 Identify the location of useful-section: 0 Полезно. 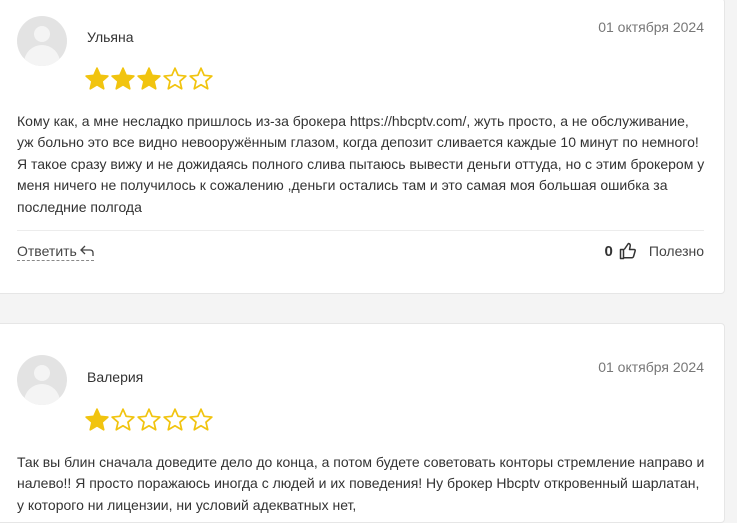
(654, 251).